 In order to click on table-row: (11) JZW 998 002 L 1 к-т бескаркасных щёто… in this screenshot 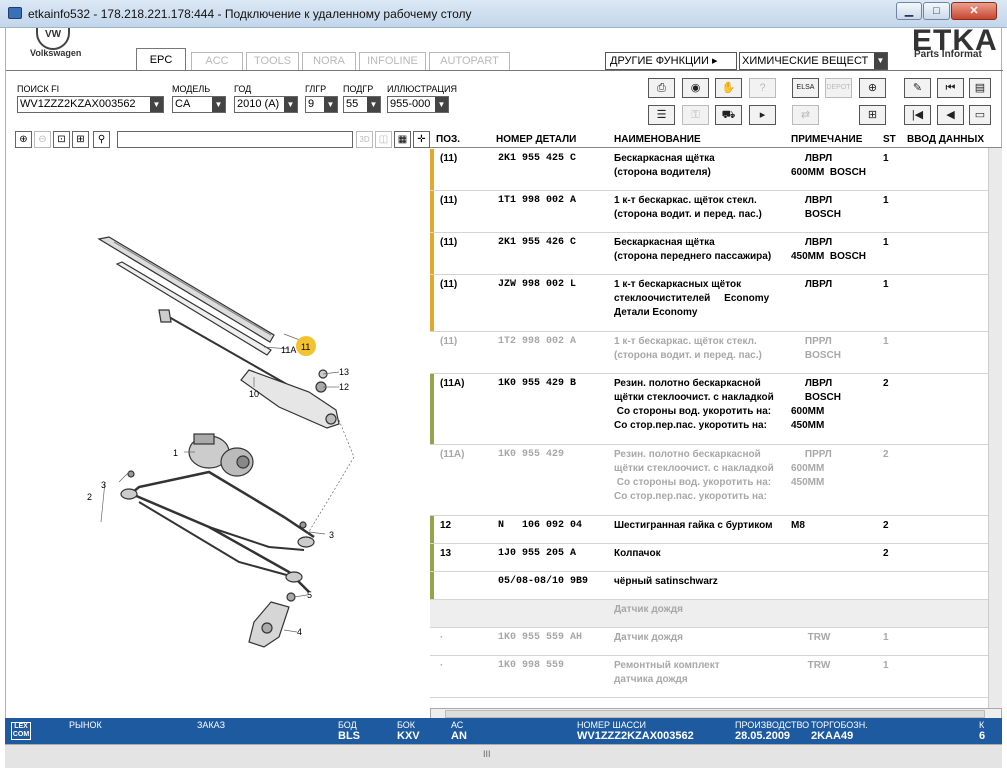, I will do `click(716, 303)`.